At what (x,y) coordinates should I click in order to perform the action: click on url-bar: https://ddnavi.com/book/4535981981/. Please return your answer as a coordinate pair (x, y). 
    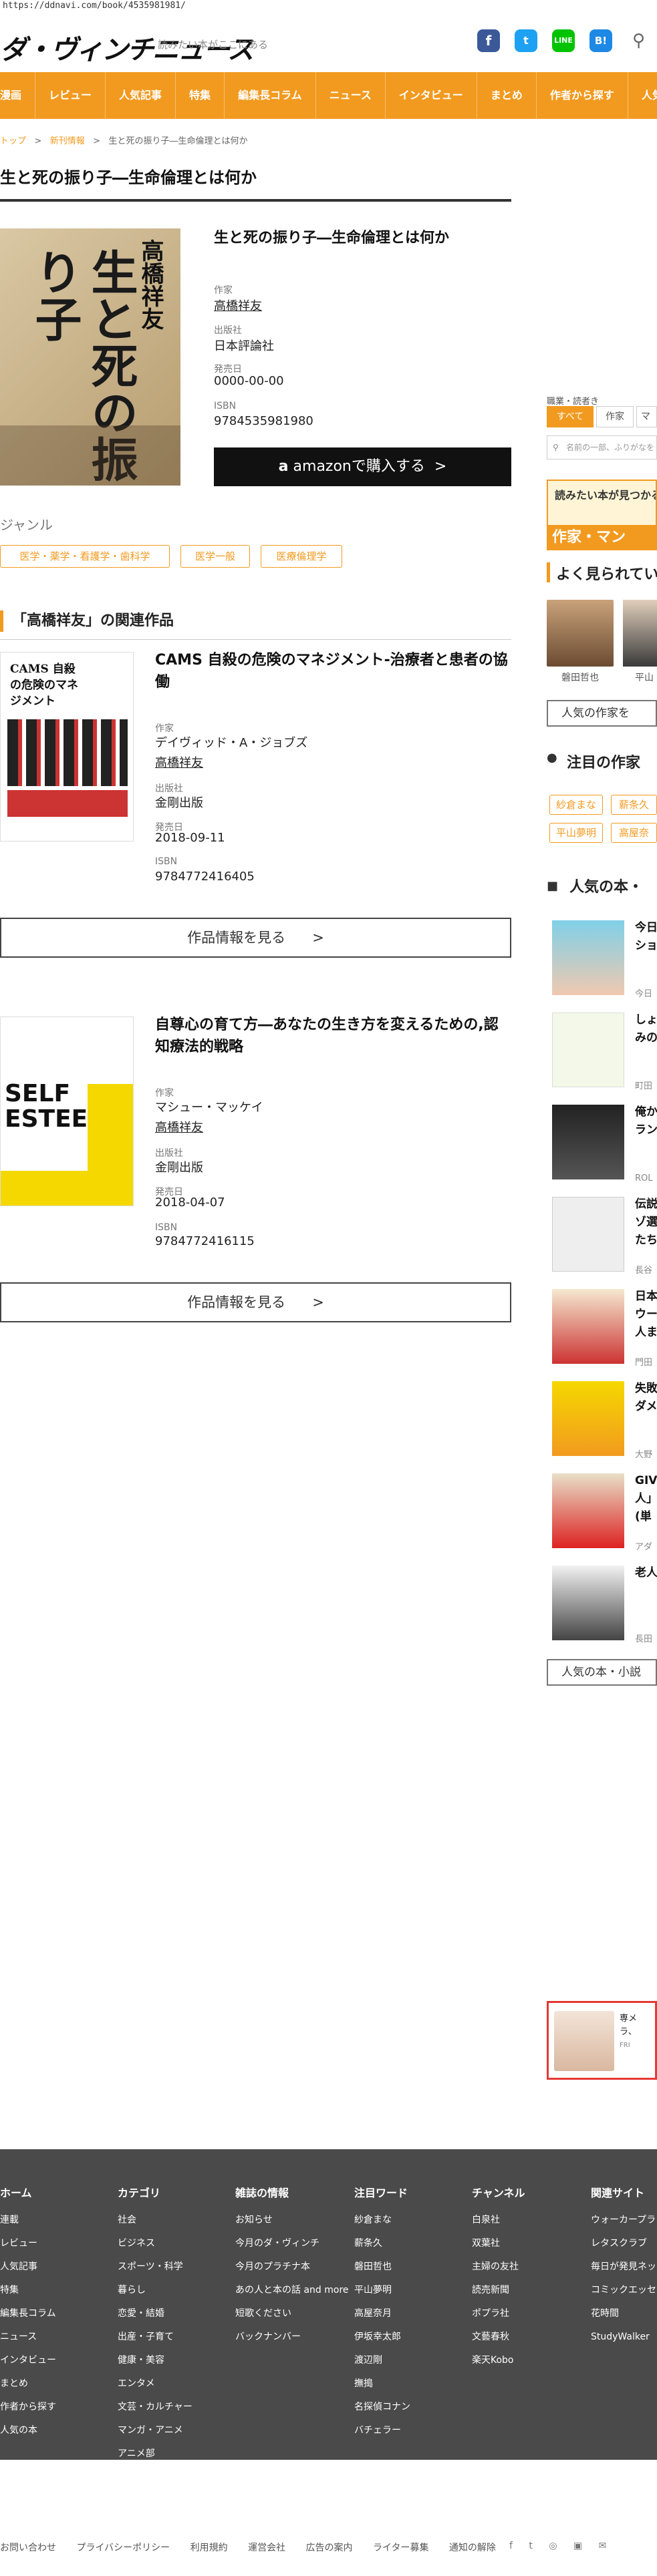
    Looking at the image, I should click on (328, 6).